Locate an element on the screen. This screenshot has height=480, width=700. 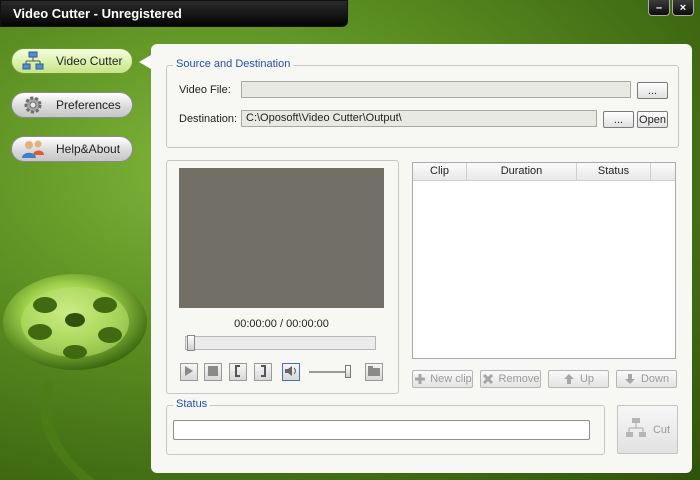
close-button: × is located at coordinates (683, 8).